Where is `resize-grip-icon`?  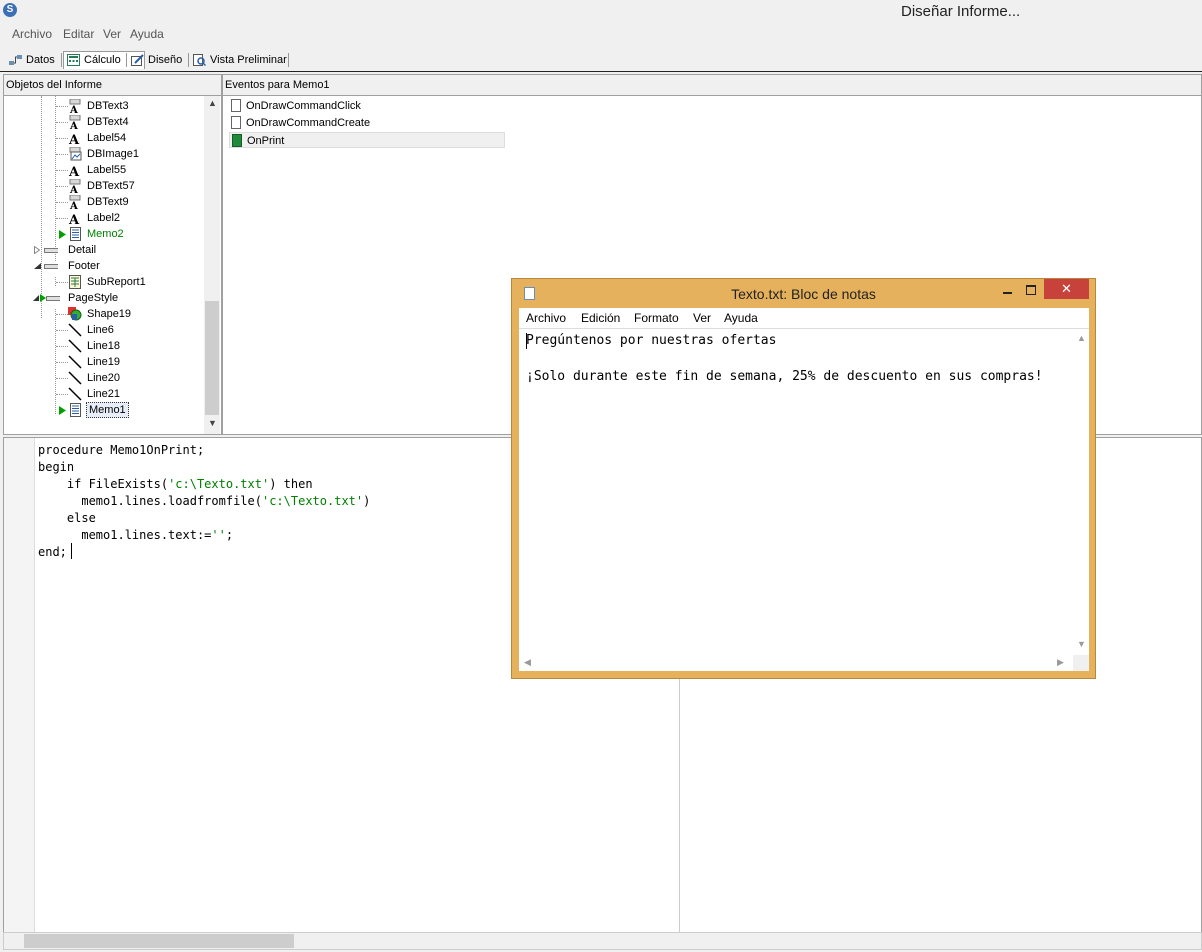 resize-grip-icon is located at coordinates (1081, 663).